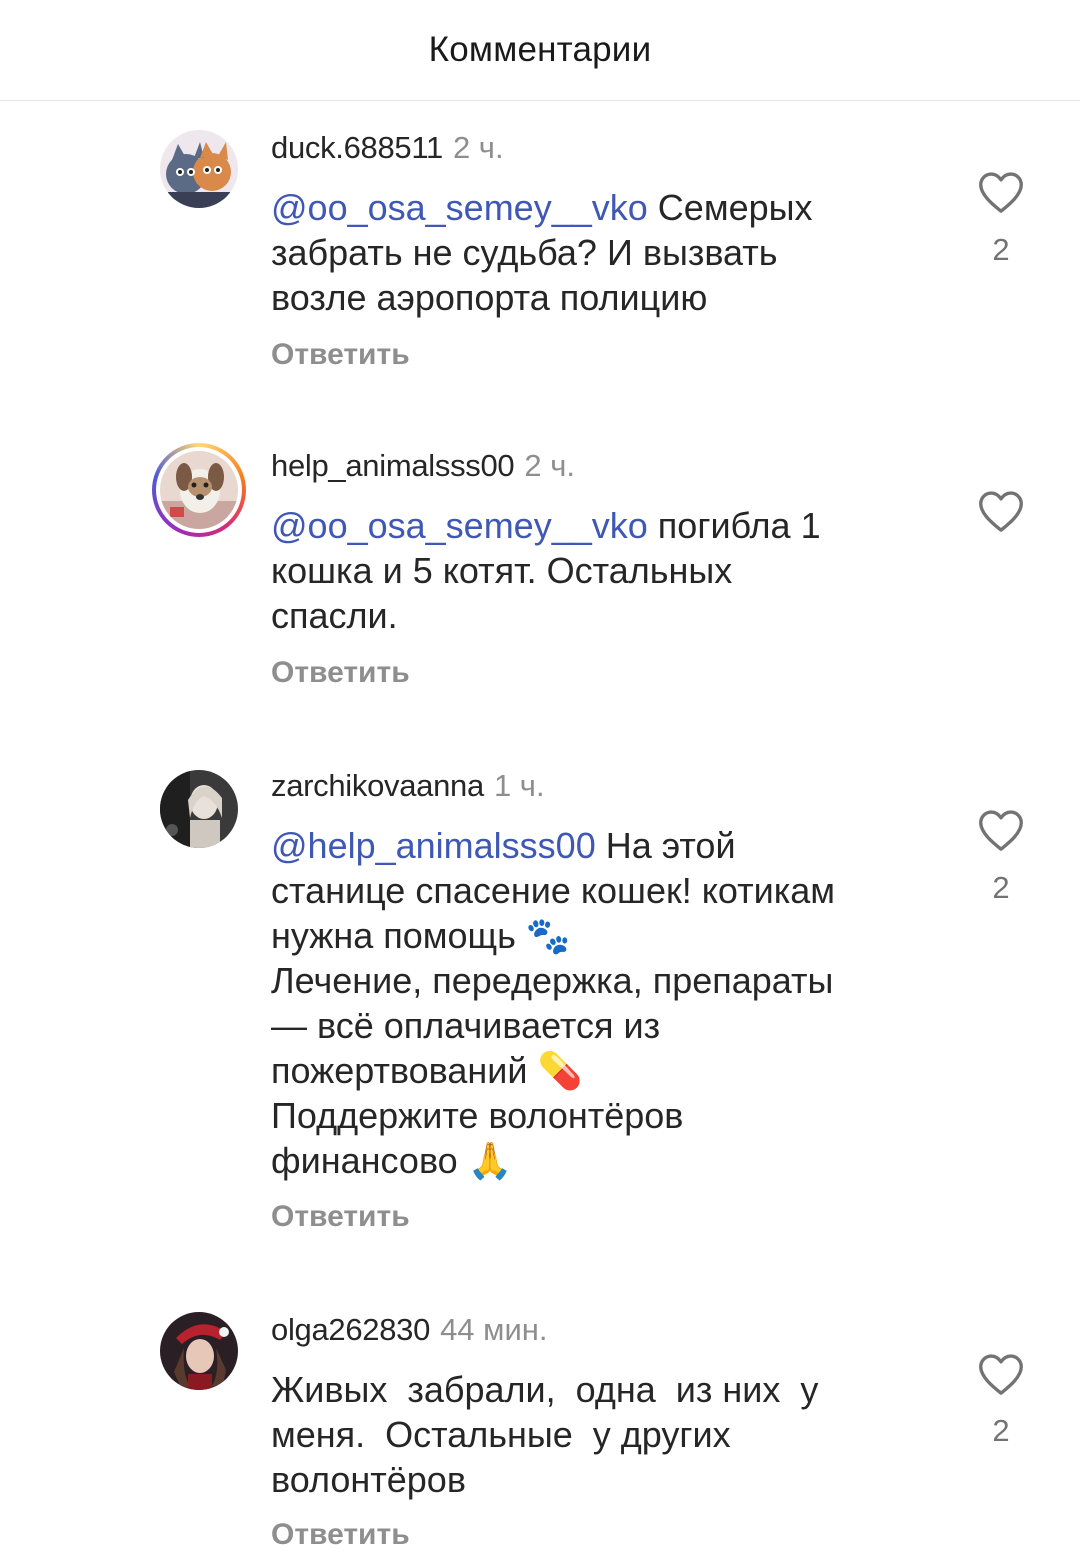 Image resolution: width=1080 pixels, height=1567 pixels. What do you see at coordinates (393, 465) in the screenshot?
I see `comment-username: help_animalsss00` at bounding box center [393, 465].